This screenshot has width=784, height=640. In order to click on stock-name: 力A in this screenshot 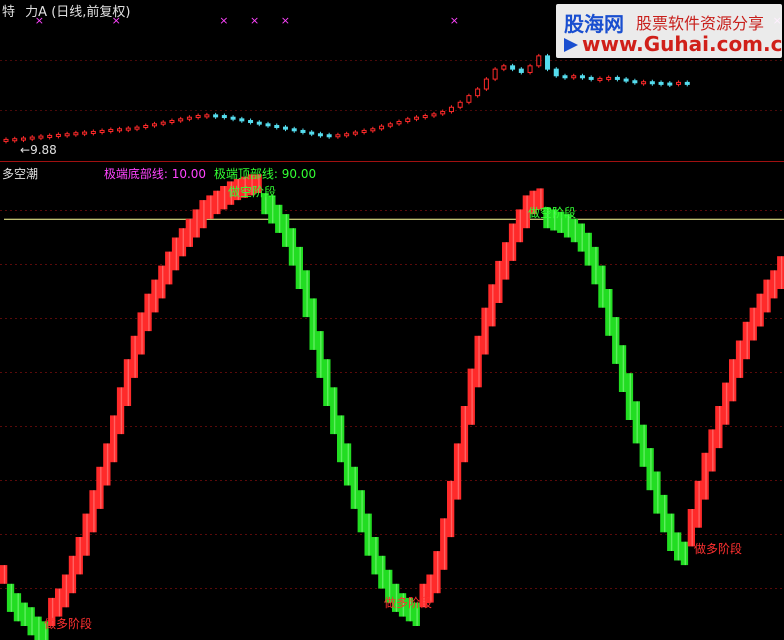, I will do `click(36, 12)`.